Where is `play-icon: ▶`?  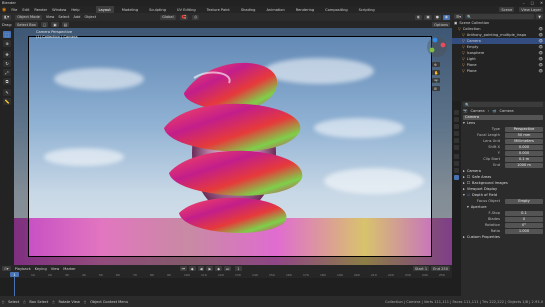
play-icon: ▶ is located at coordinates (210, 268).